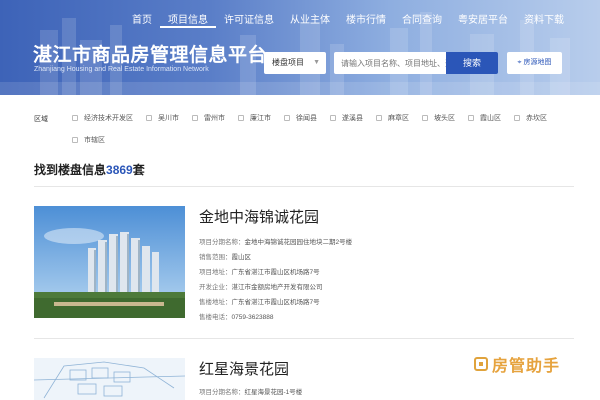  What do you see at coordinates (390, 63) in the screenshot?
I see `search-input` at bounding box center [390, 63].